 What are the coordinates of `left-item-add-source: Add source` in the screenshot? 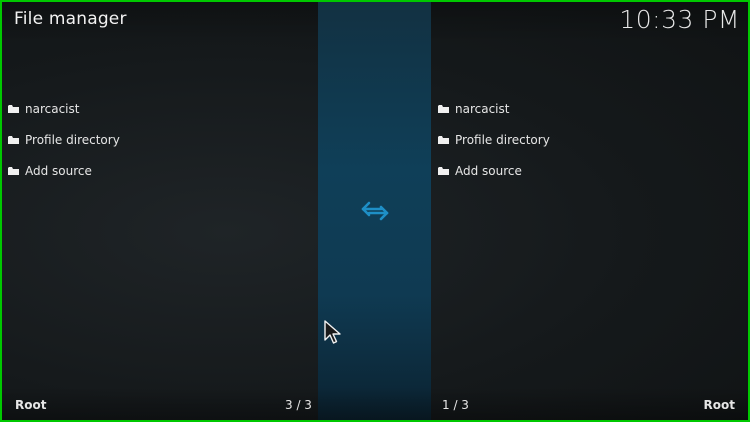 It's located at (154, 171).